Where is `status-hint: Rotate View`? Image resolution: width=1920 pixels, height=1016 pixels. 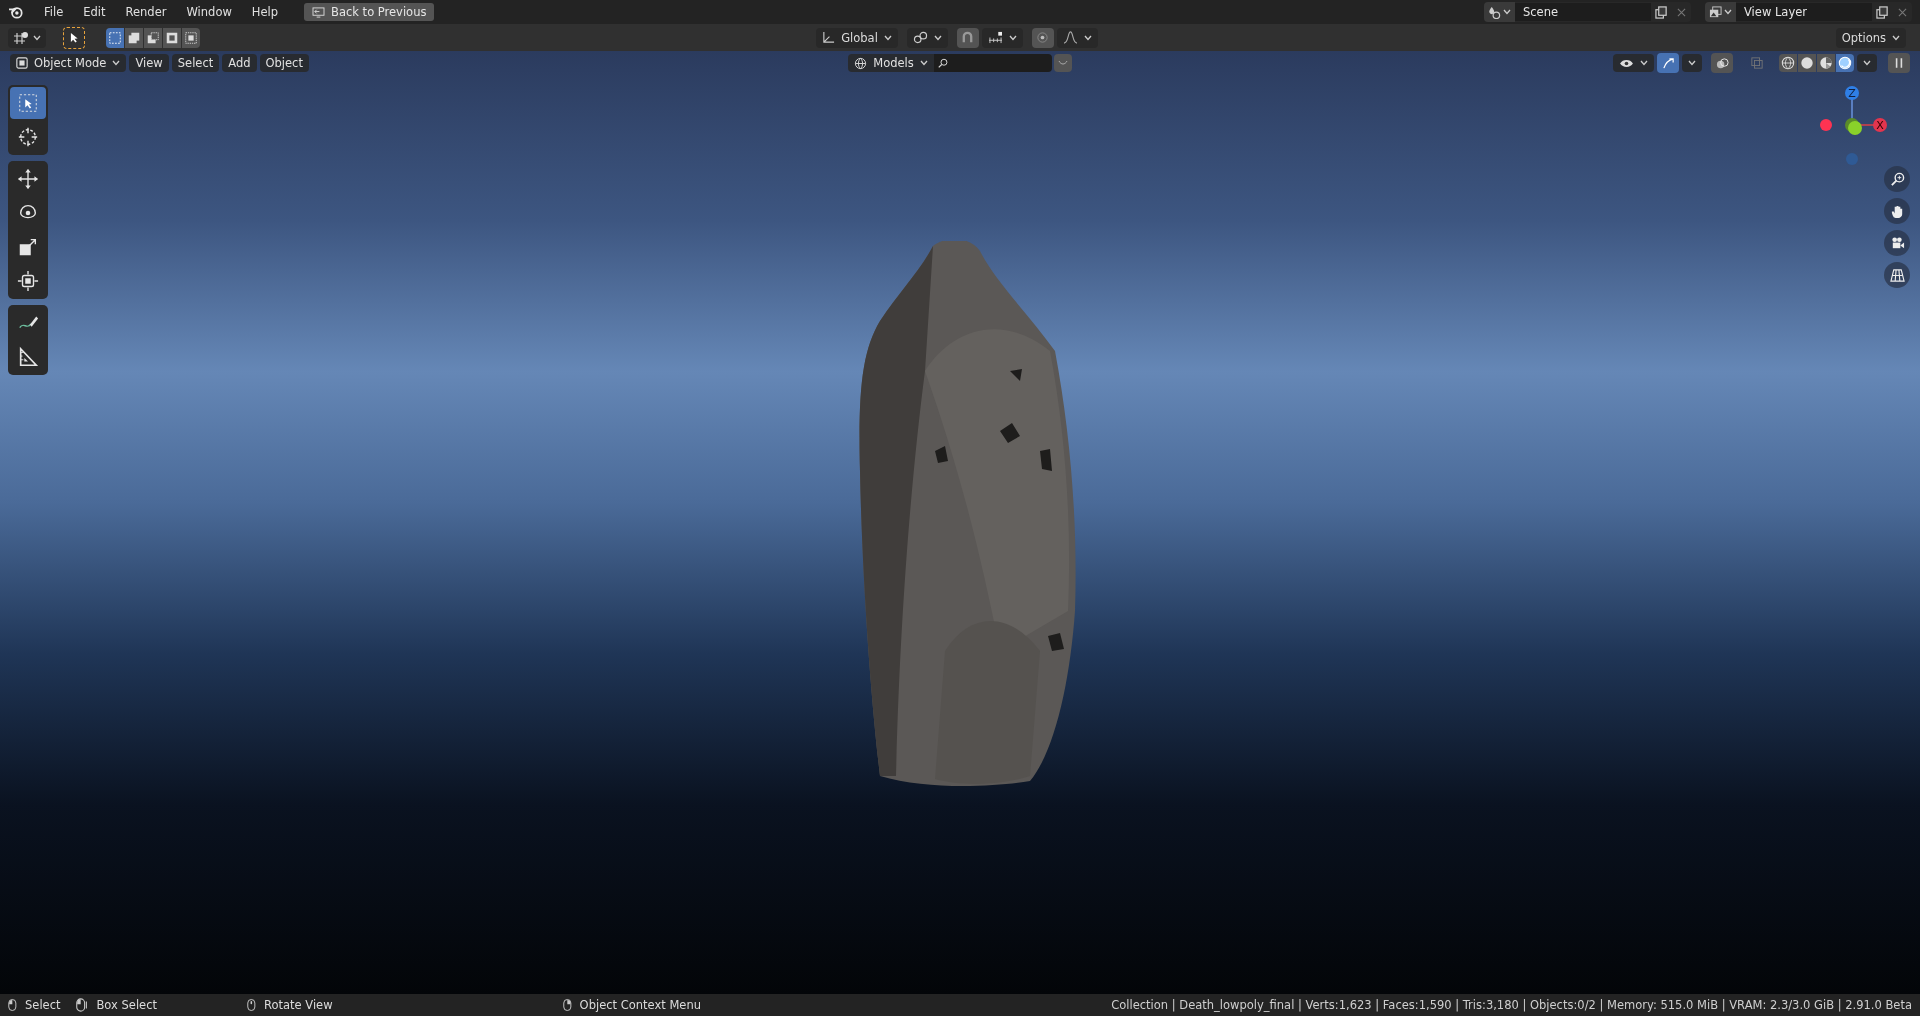 status-hint: Rotate View is located at coordinates (298, 1005).